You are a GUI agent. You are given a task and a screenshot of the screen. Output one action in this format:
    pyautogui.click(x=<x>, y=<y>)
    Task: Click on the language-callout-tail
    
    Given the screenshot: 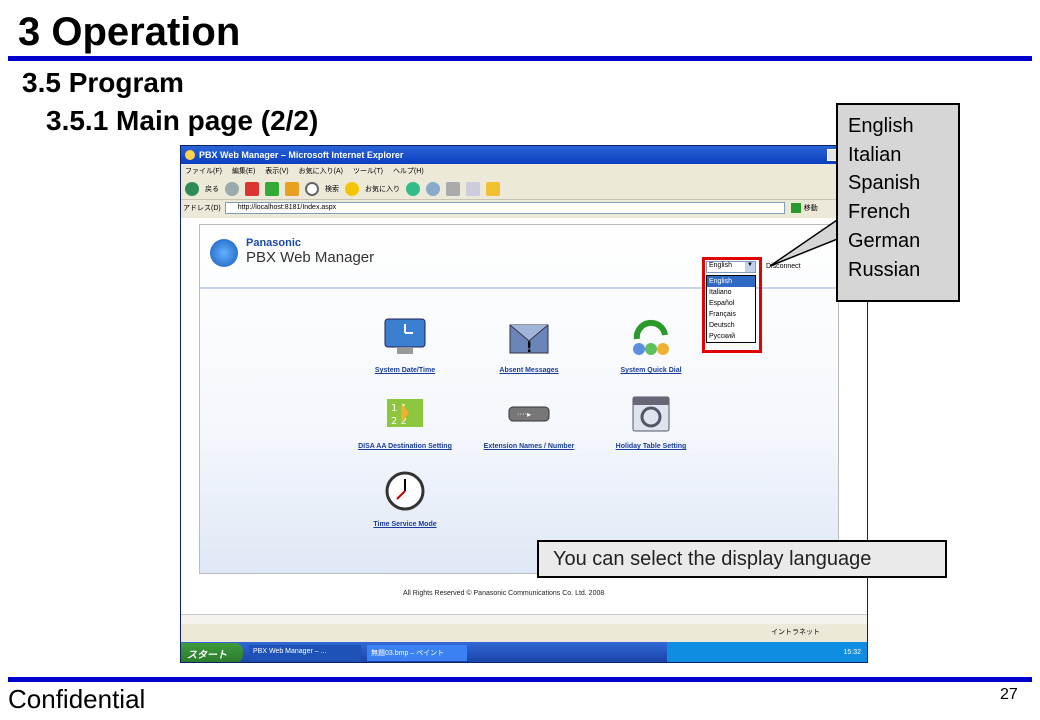 What is the action you would take?
    pyautogui.click(x=805, y=241)
    